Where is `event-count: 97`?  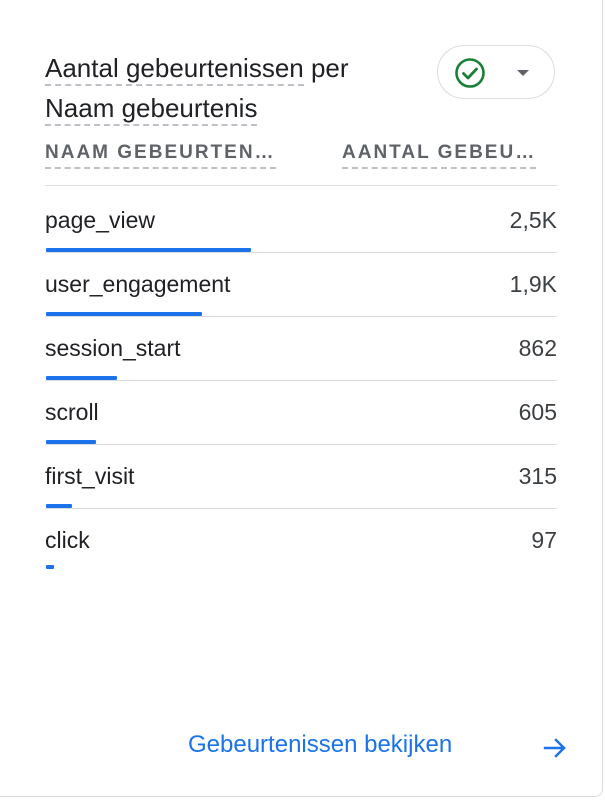 event-count: 97 is located at coordinates (544, 540).